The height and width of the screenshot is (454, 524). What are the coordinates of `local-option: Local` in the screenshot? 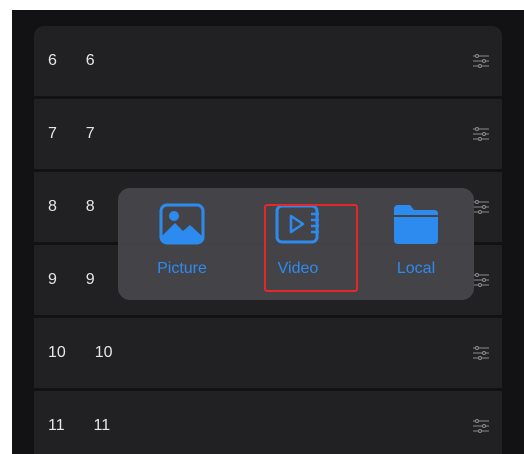 It's located at (416, 244).